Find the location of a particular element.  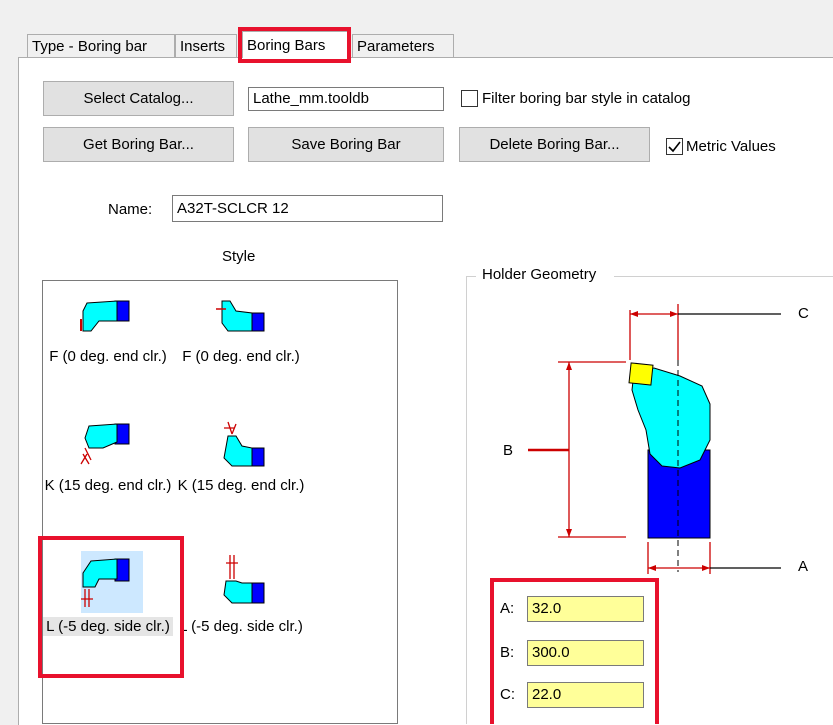

style-item-l1: L (-5 deg. side clr.) is located at coordinates (108, 593).